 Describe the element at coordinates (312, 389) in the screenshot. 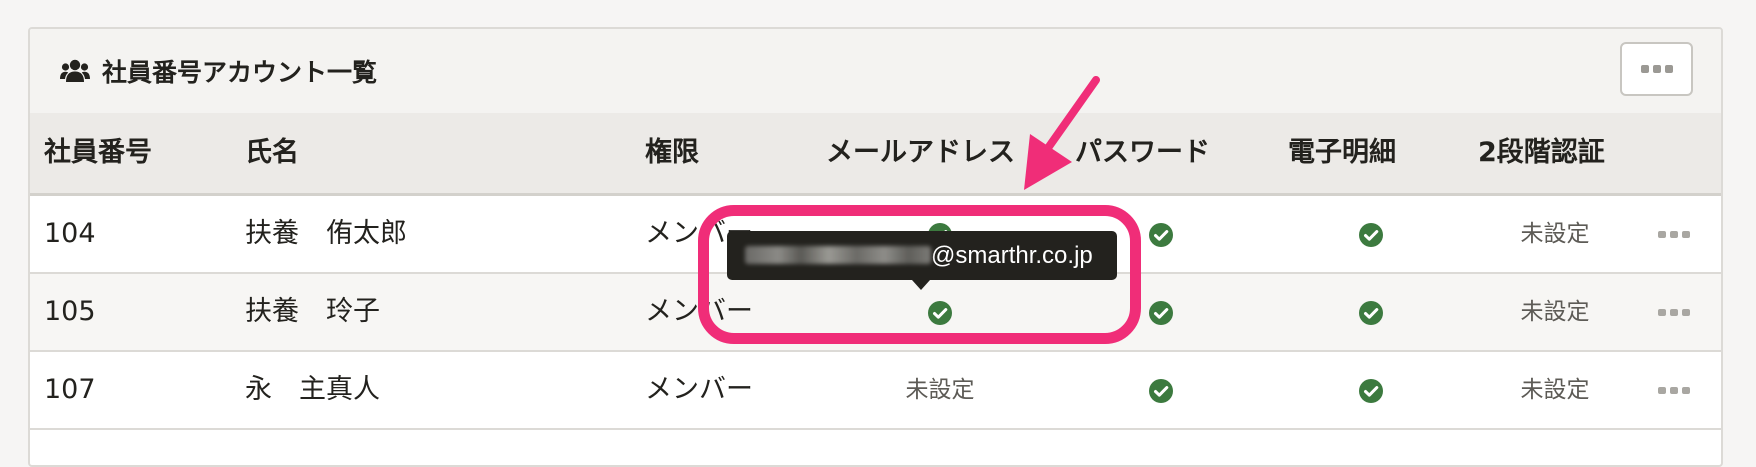

I see `cell-name: 永 主真人` at that location.